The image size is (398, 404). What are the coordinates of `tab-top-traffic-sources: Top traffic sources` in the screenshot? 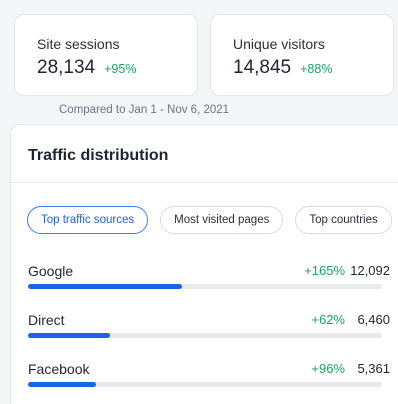 It's located at (88, 220).